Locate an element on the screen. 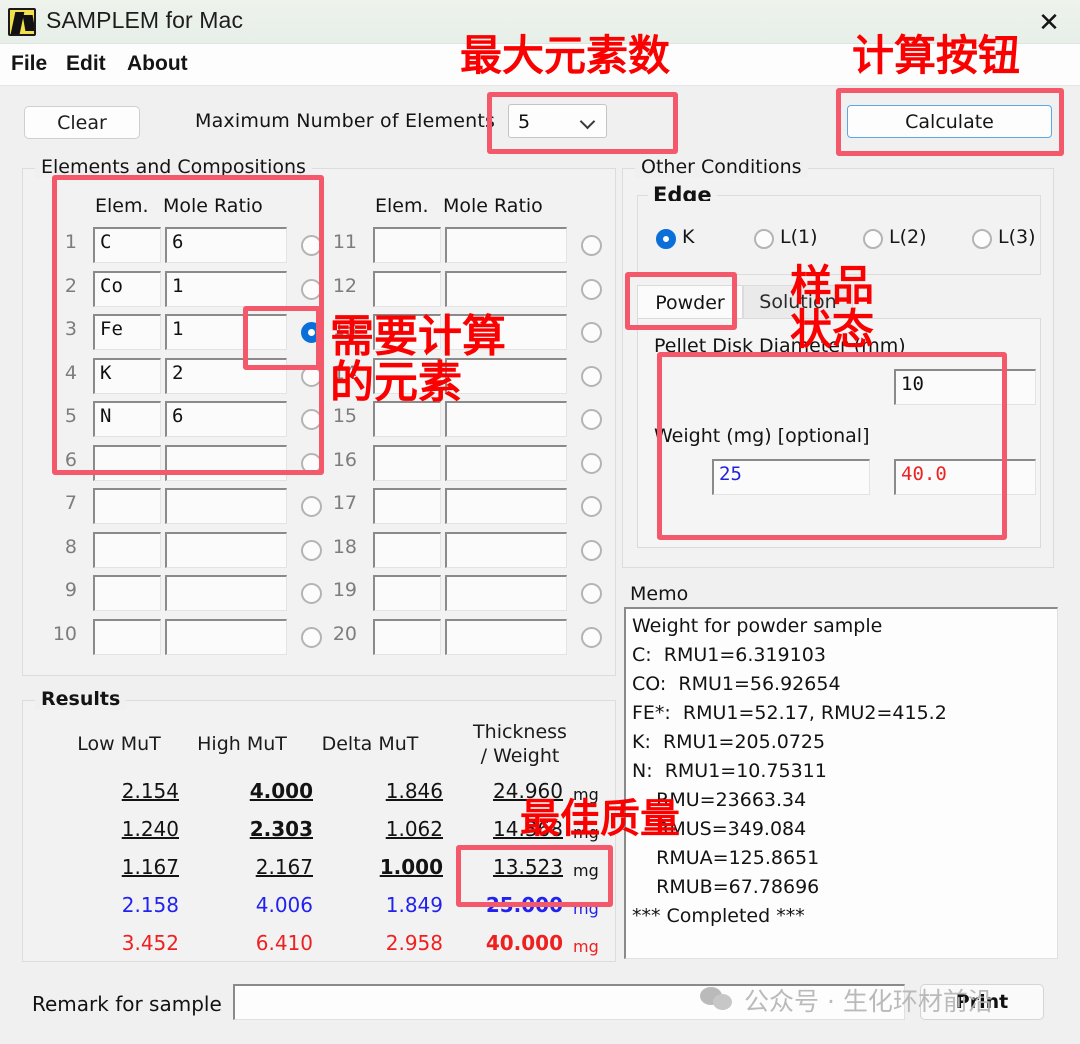 This screenshot has width=1080, height=1044. print-button: Print is located at coordinates (982, 1002).